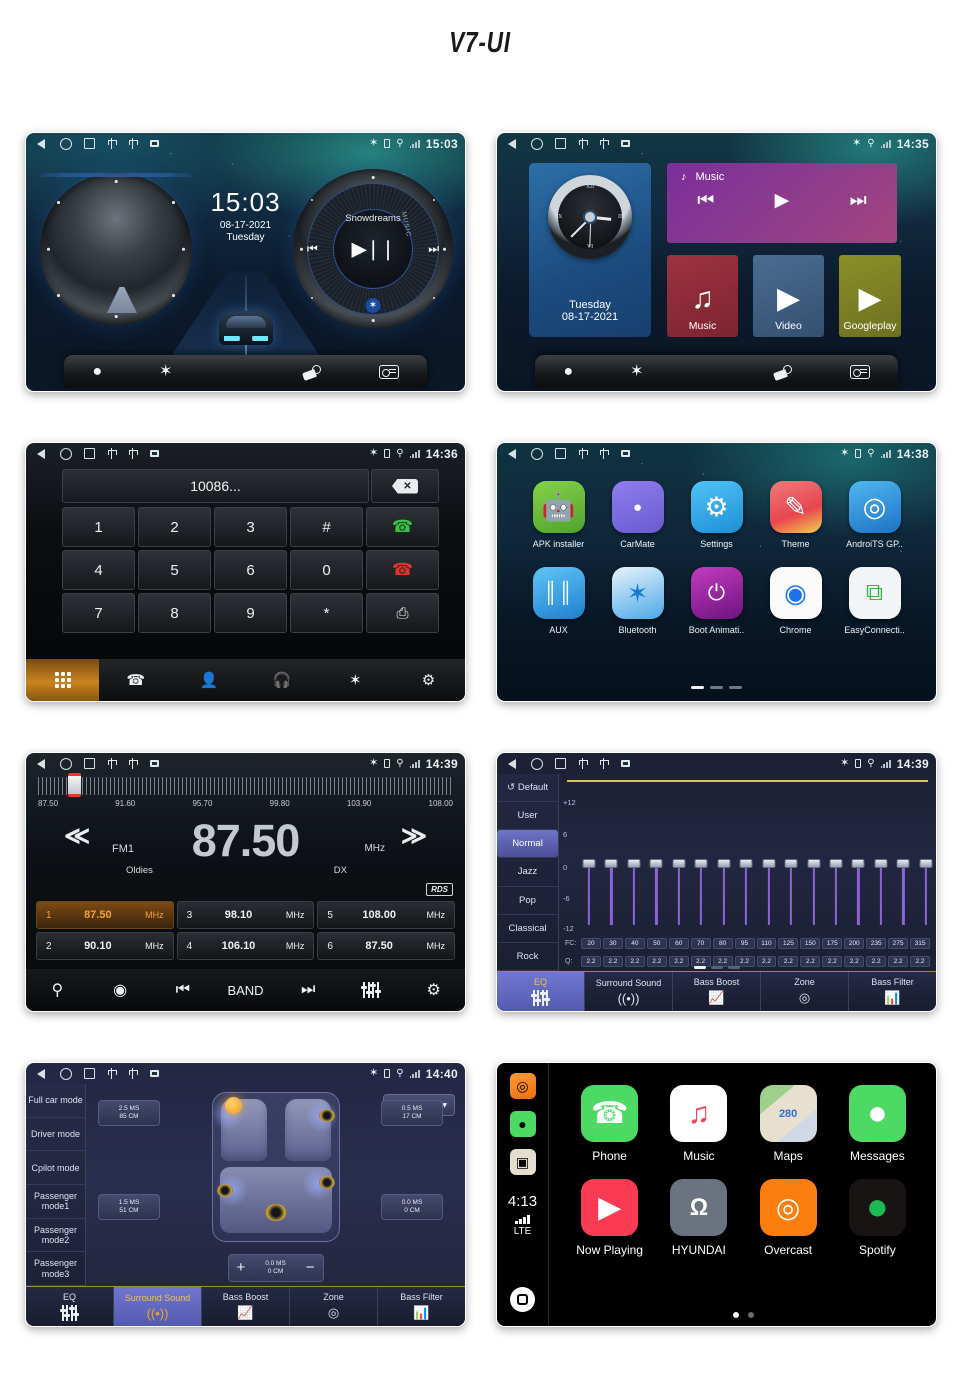 Image resolution: width=960 pixels, height=1382 pixels. I want to click on key-2: 2, so click(174, 527).